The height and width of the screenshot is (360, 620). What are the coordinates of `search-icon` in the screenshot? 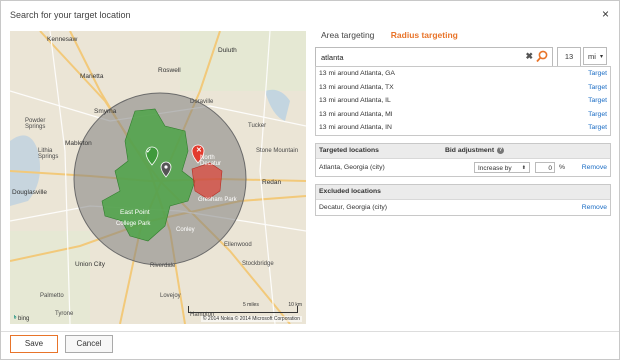 It's located at (542, 56).